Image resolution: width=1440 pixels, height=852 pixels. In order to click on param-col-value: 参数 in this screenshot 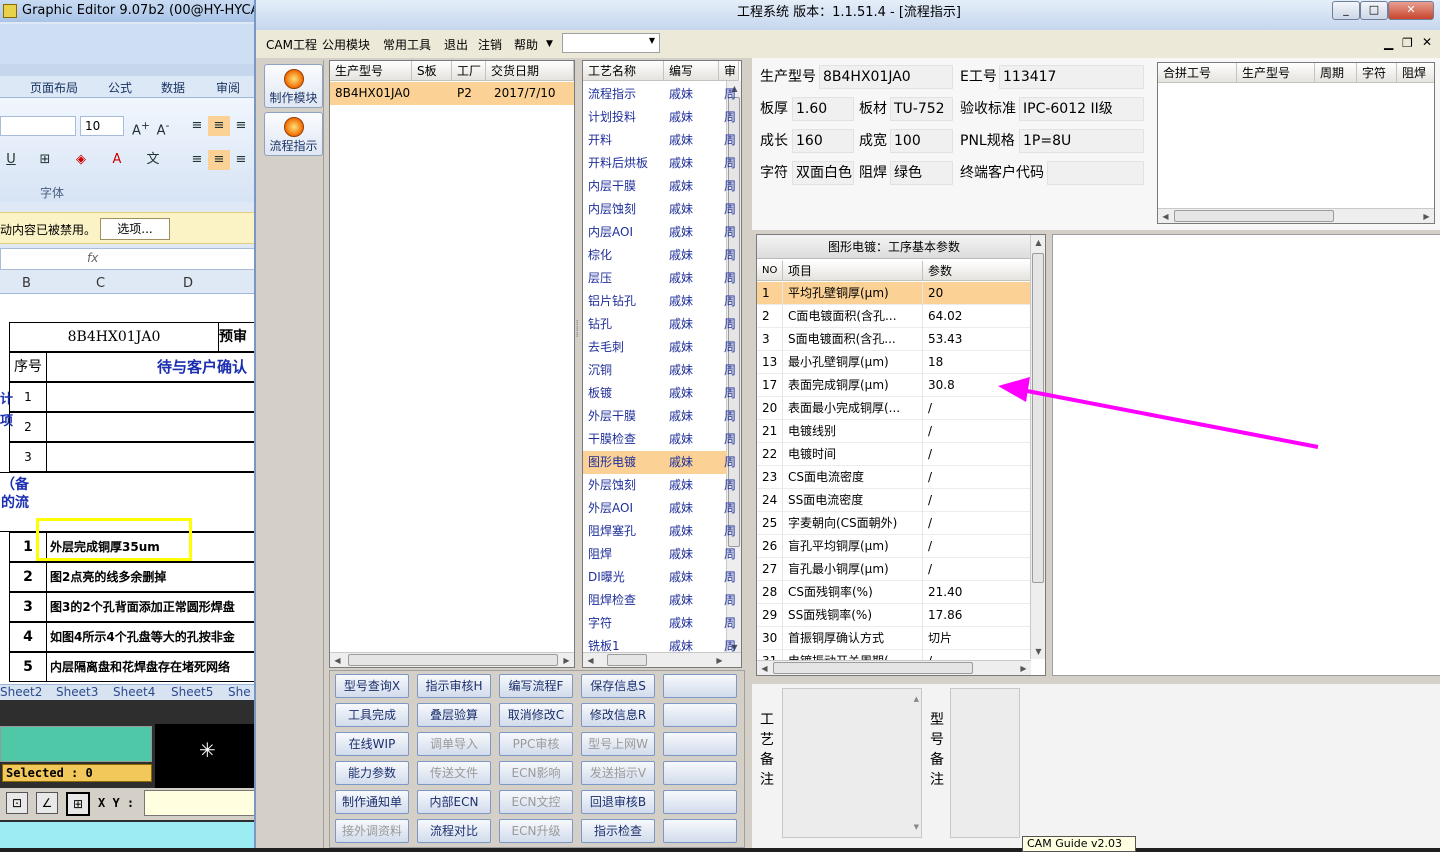, I will do `click(977, 271)`.